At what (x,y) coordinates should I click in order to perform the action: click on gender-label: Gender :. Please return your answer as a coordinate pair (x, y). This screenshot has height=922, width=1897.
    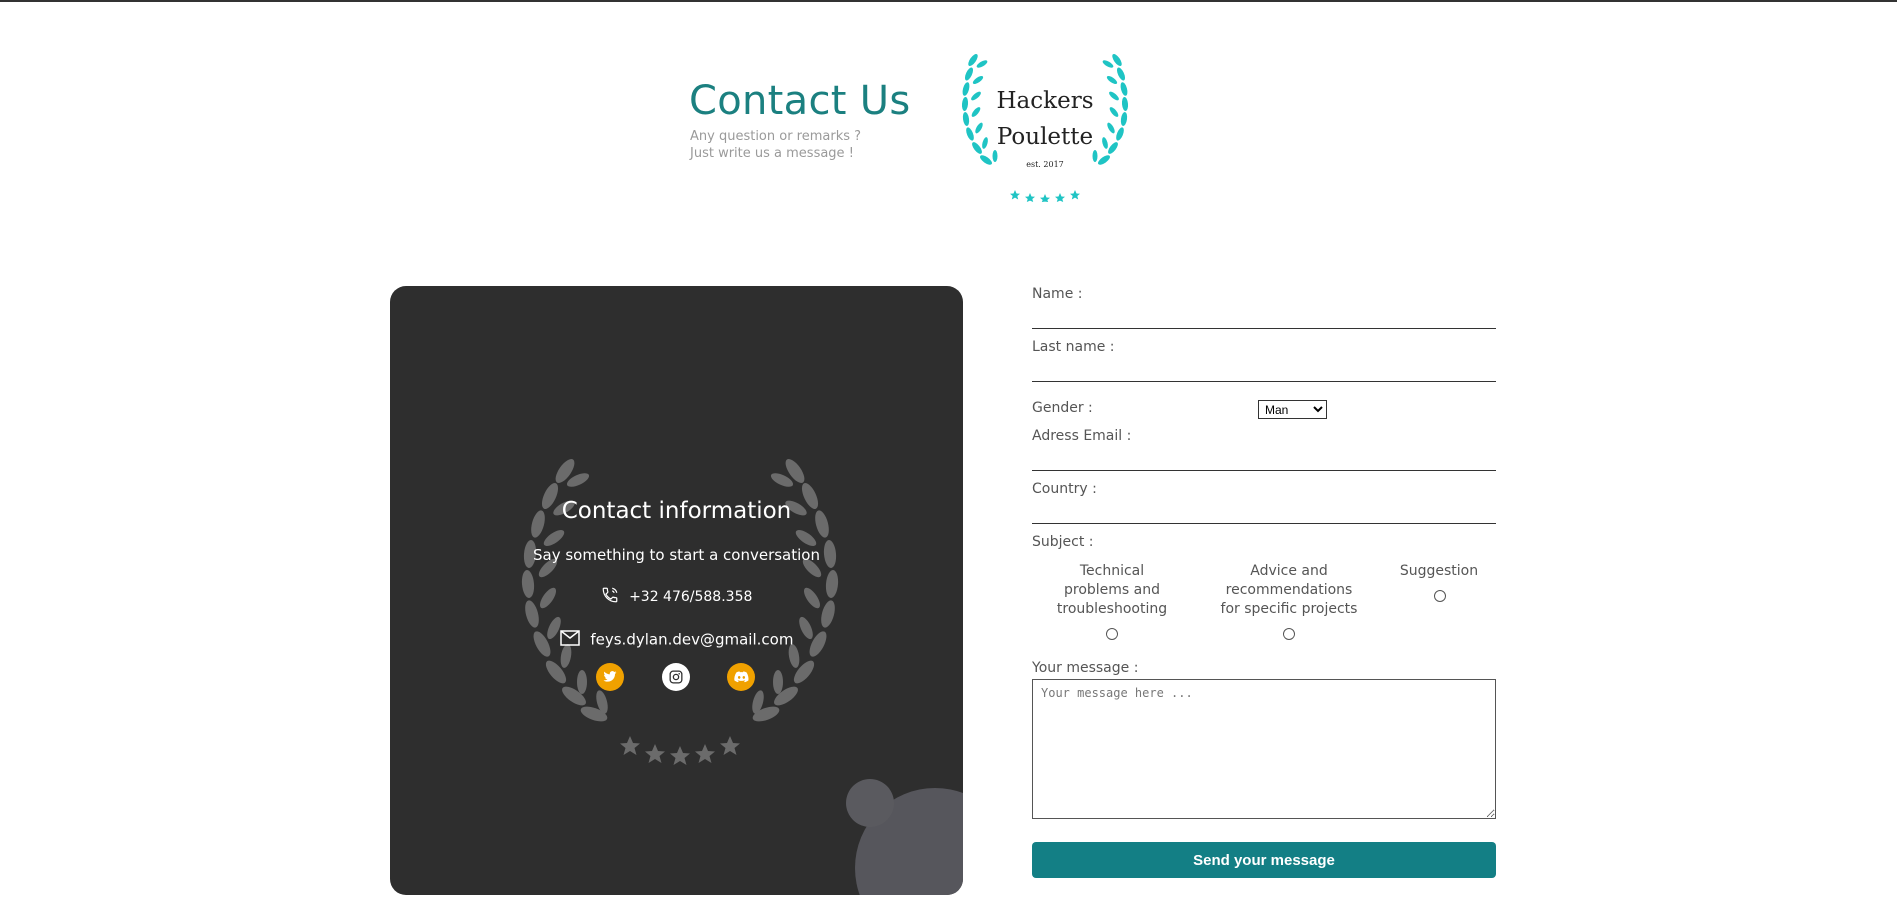
    Looking at the image, I should click on (1062, 408).